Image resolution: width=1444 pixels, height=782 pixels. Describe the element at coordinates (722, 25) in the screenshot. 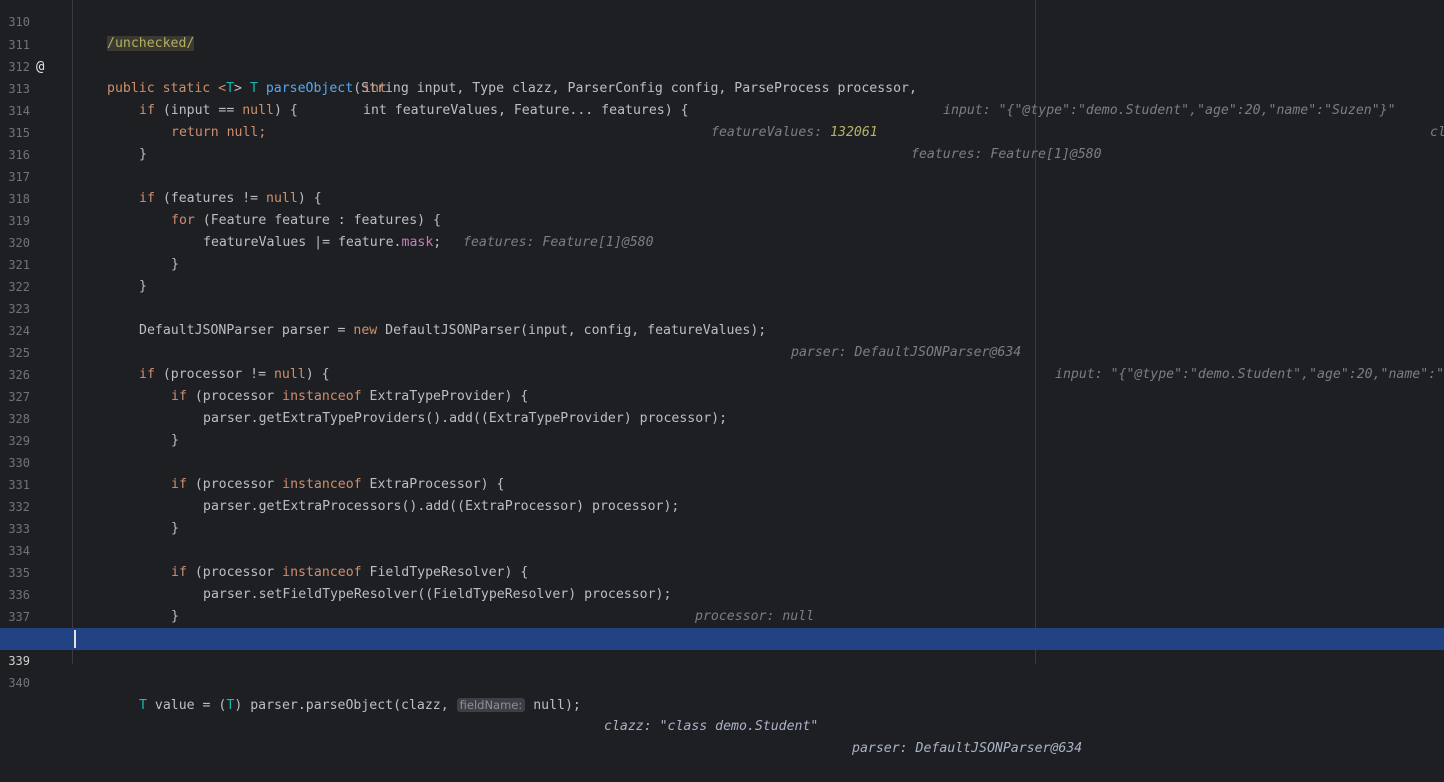

I see `code-line: 310 /unchecked/` at that location.